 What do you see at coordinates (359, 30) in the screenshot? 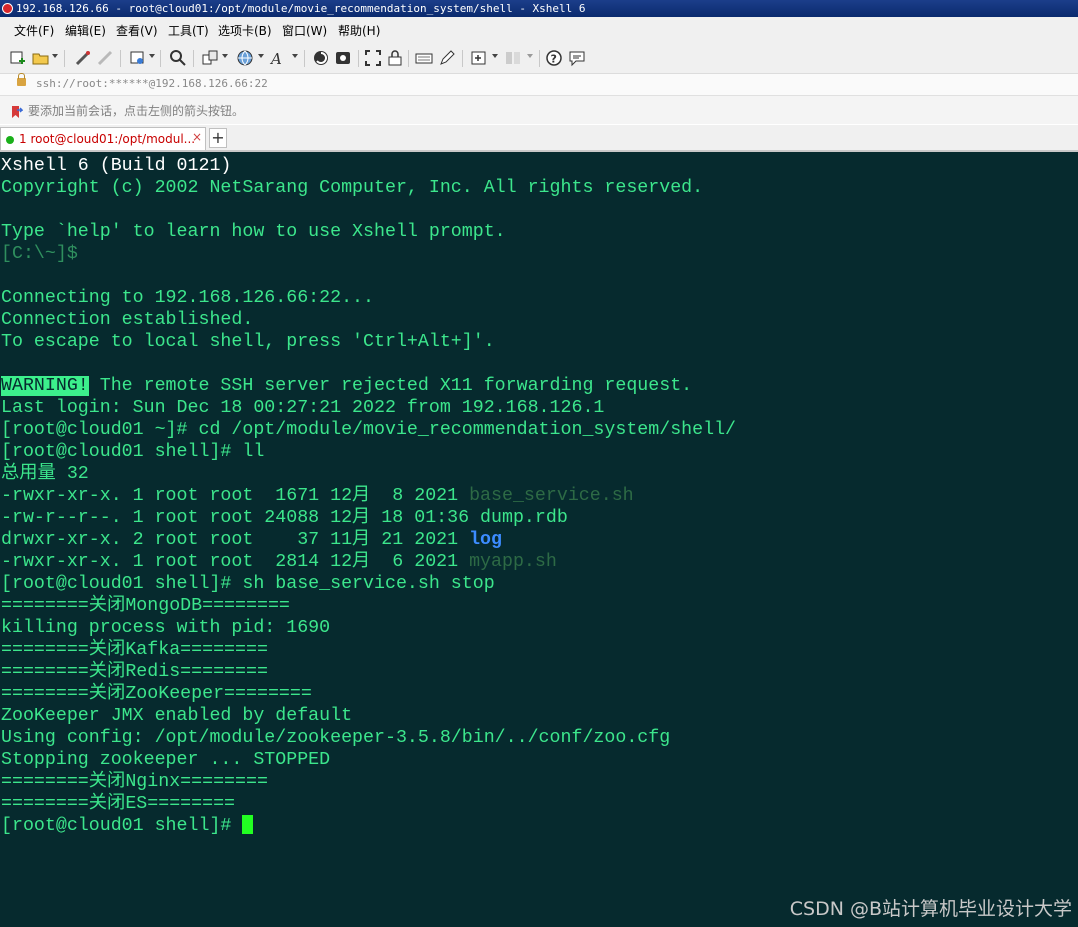
I see `menu-help: 帮助(H)` at bounding box center [359, 30].